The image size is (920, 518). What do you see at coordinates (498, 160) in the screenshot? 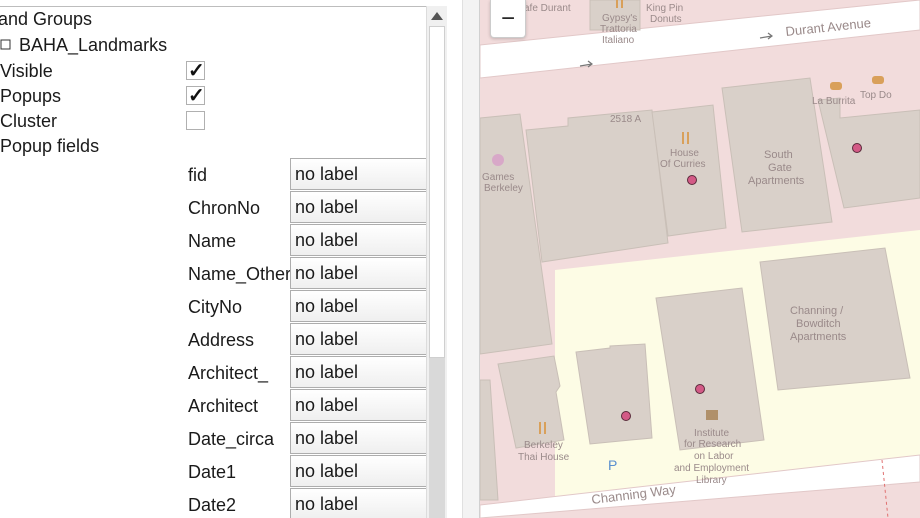
I see `toy-icon` at bounding box center [498, 160].